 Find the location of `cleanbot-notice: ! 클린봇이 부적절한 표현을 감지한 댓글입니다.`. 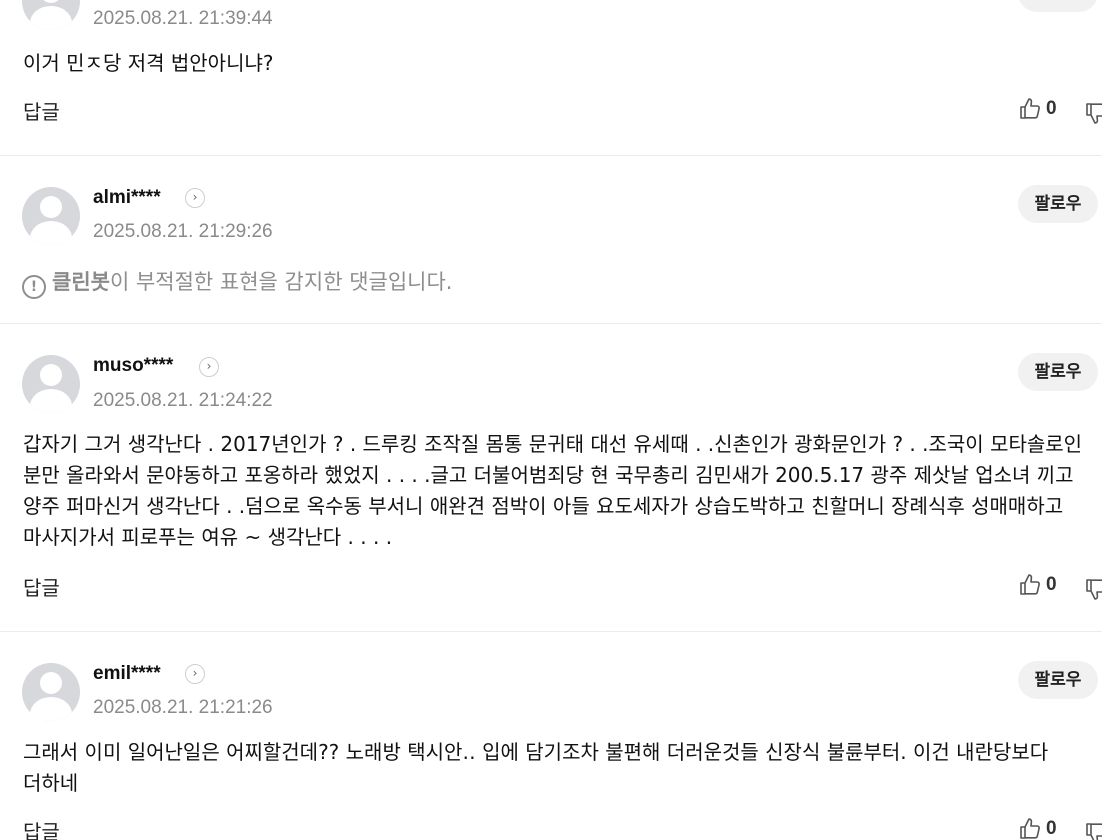

cleanbot-notice: ! 클린봇이 부적절한 표현을 감지한 댓글입니다. is located at coordinates (237, 282).